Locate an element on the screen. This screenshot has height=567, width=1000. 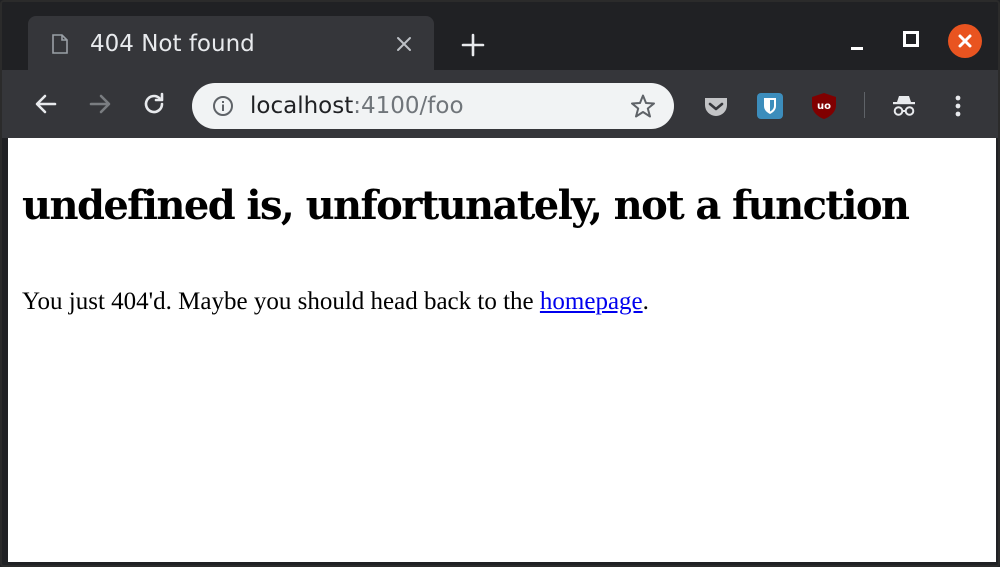
back-button is located at coordinates (46, 104).